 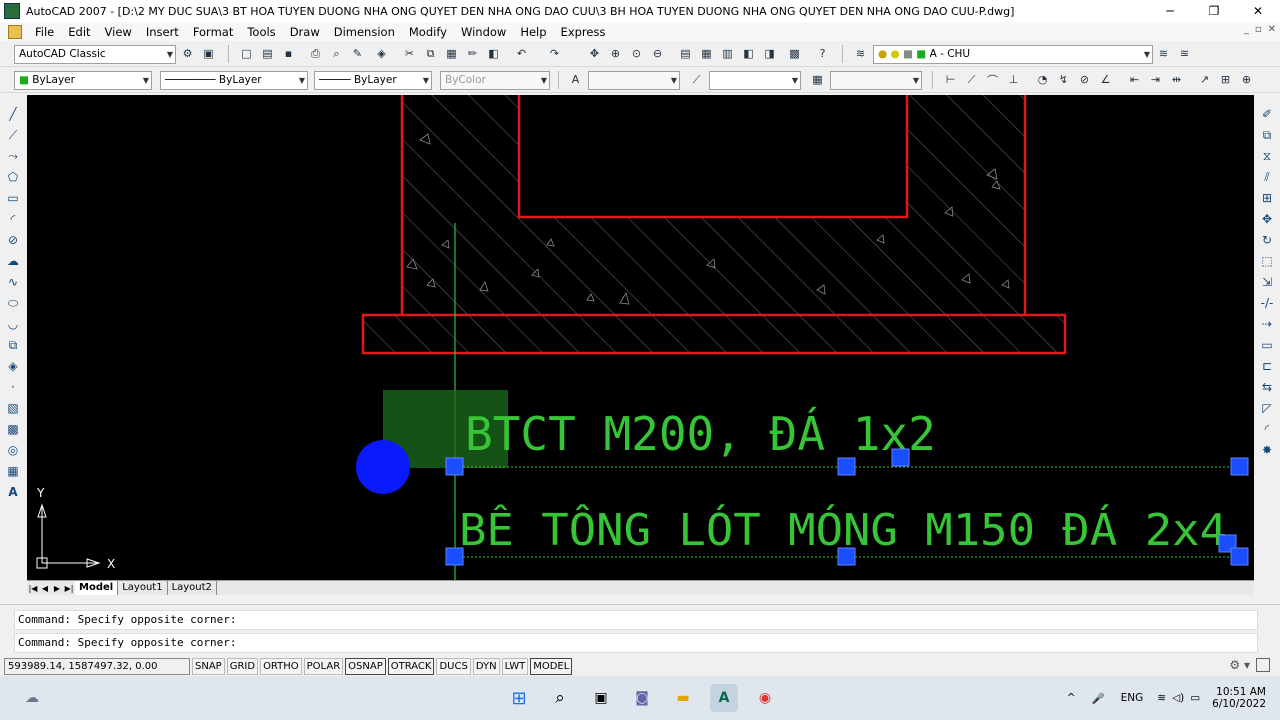 What do you see at coordinates (1267, 303) in the screenshot?
I see `trim-icon: -/-` at bounding box center [1267, 303].